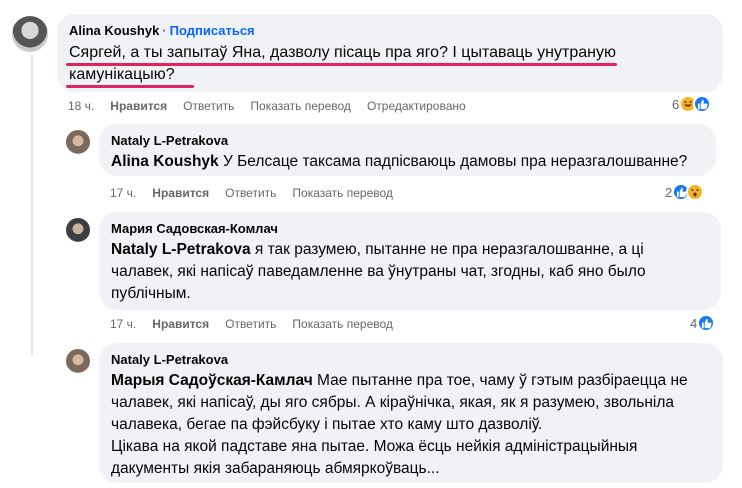  What do you see at coordinates (114, 30) in the screenshot?
I see `author-name: Alina Koushyk` at bounding box center [114, 30].